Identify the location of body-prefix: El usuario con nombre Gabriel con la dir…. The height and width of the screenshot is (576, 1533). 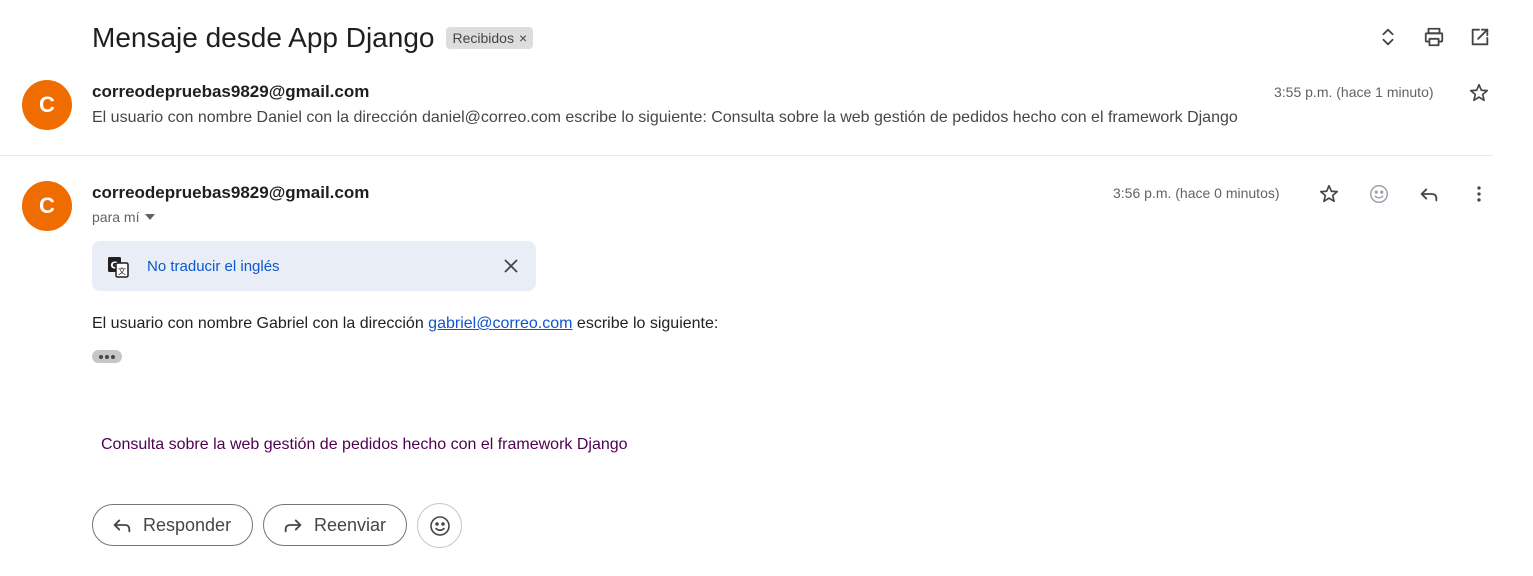
(260, 323).